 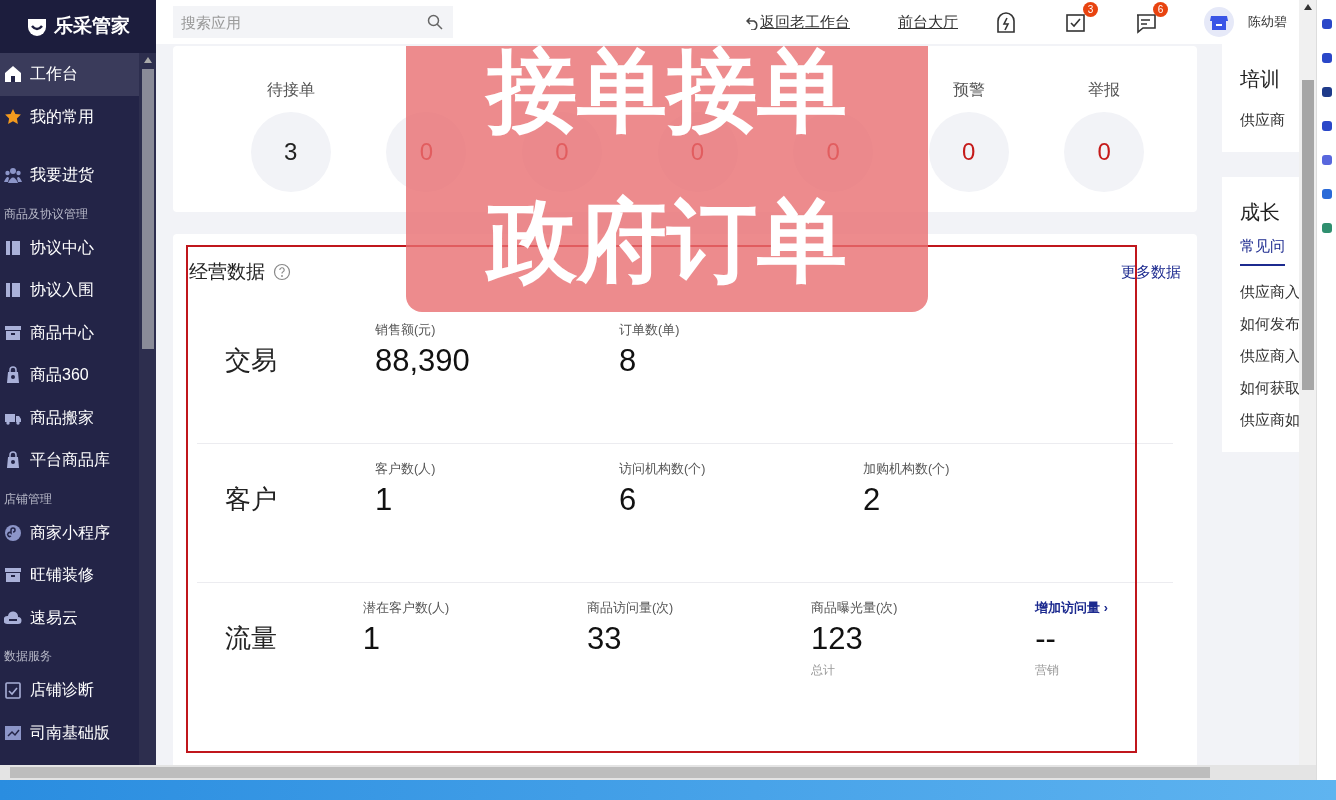 What do you see at coordinates (1260, 212) in the screenshot?
I see `card-title: 成长` at bounding box center [1260, 212].